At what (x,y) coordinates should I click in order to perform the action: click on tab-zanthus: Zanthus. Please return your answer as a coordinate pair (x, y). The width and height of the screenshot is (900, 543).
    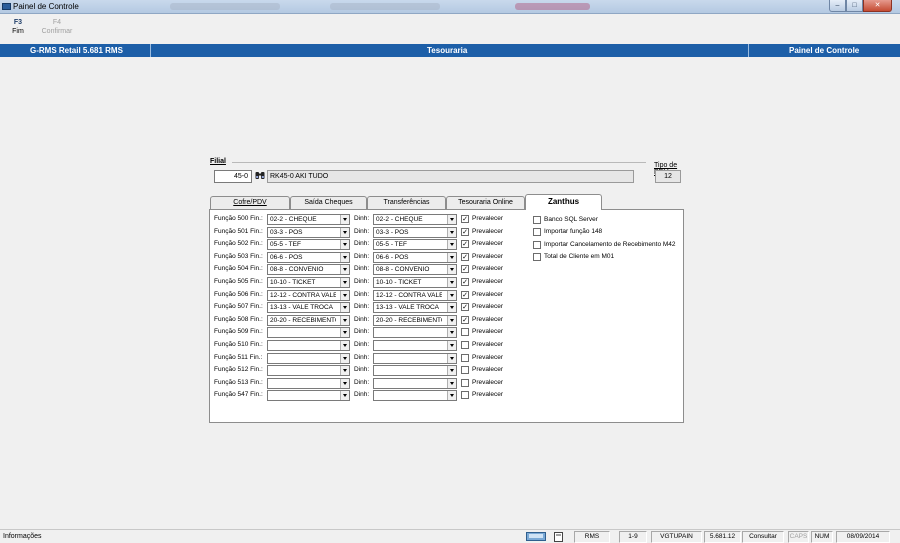
    Looking at the image, I should click on (563, 202).